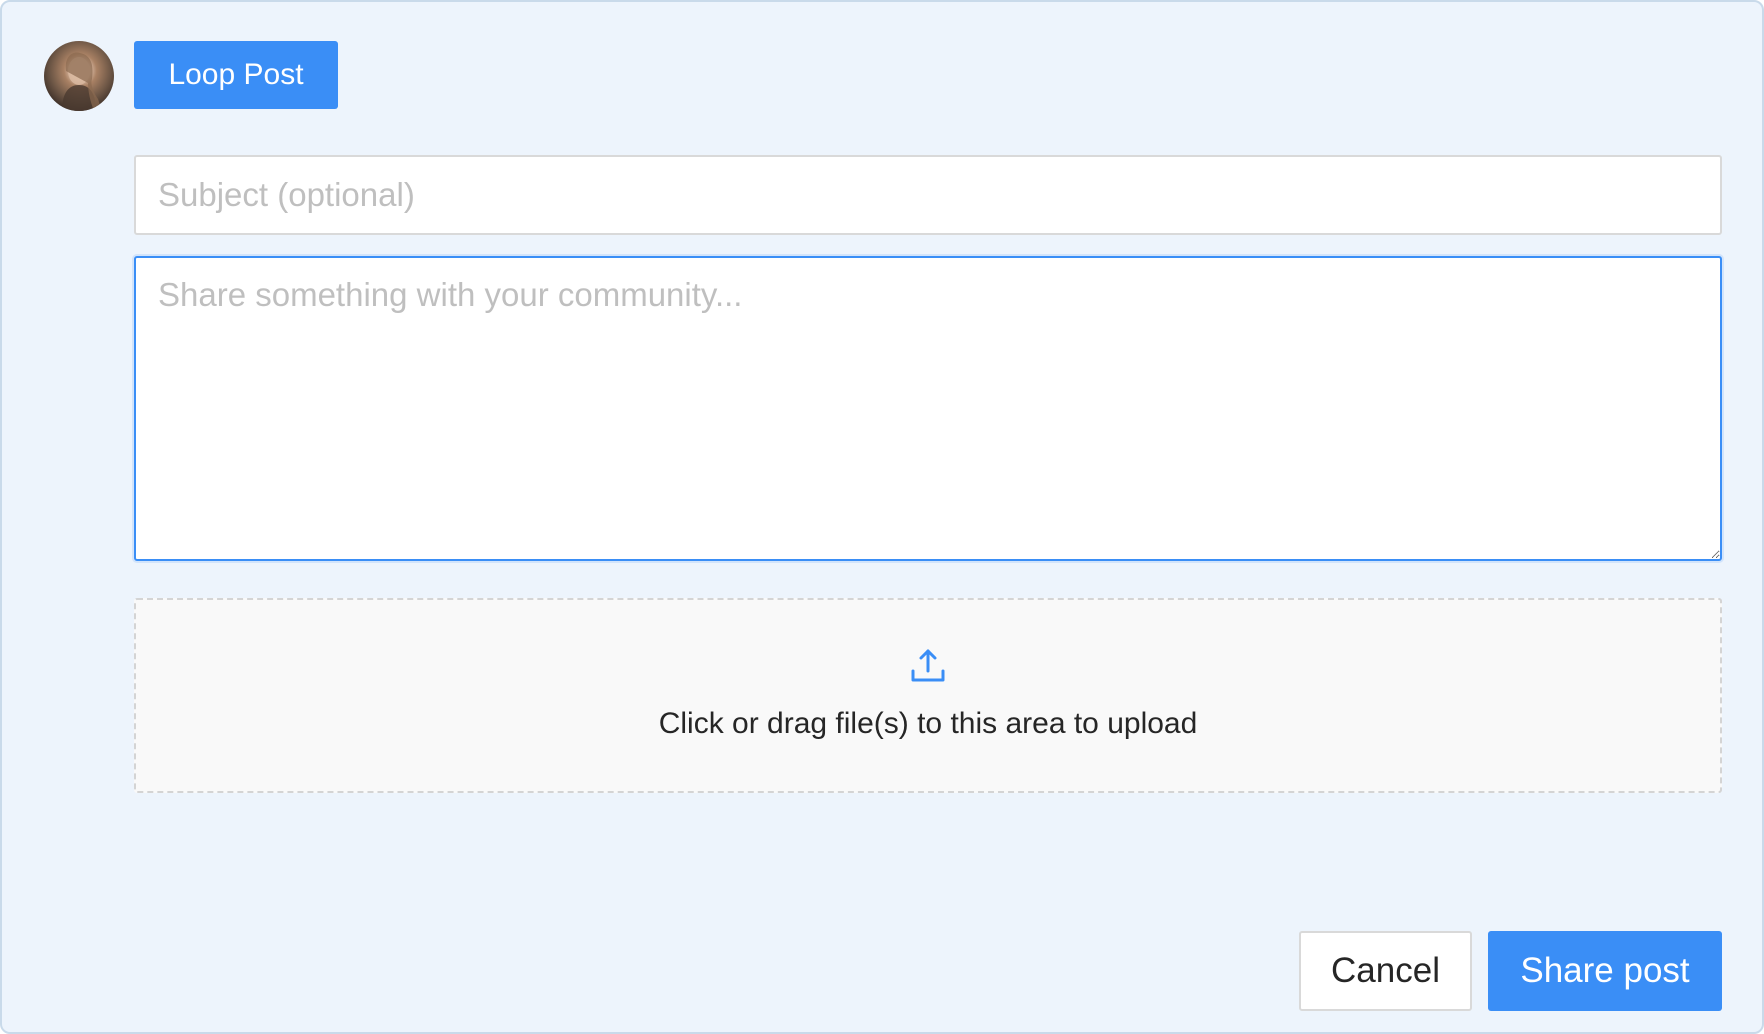 Image resolution: width=1764 pixels, height=1034 pixels. What do you see at coordinates (1385, 971) in the screenshot?
I see `cancel-button: Cancel` at bounding box center [1385, 971].